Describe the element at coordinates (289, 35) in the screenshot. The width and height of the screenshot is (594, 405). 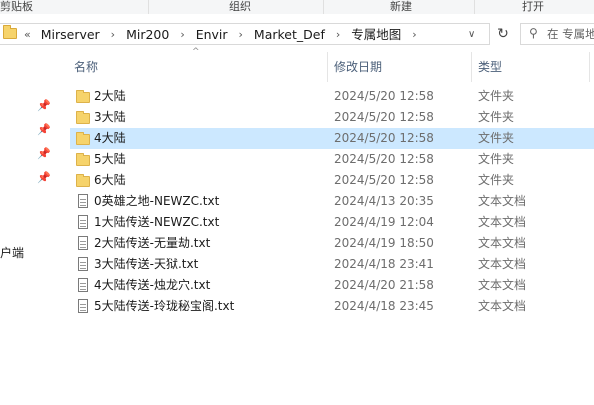
I see `breadcrumb-item-market-def: Market_Def` at that location.